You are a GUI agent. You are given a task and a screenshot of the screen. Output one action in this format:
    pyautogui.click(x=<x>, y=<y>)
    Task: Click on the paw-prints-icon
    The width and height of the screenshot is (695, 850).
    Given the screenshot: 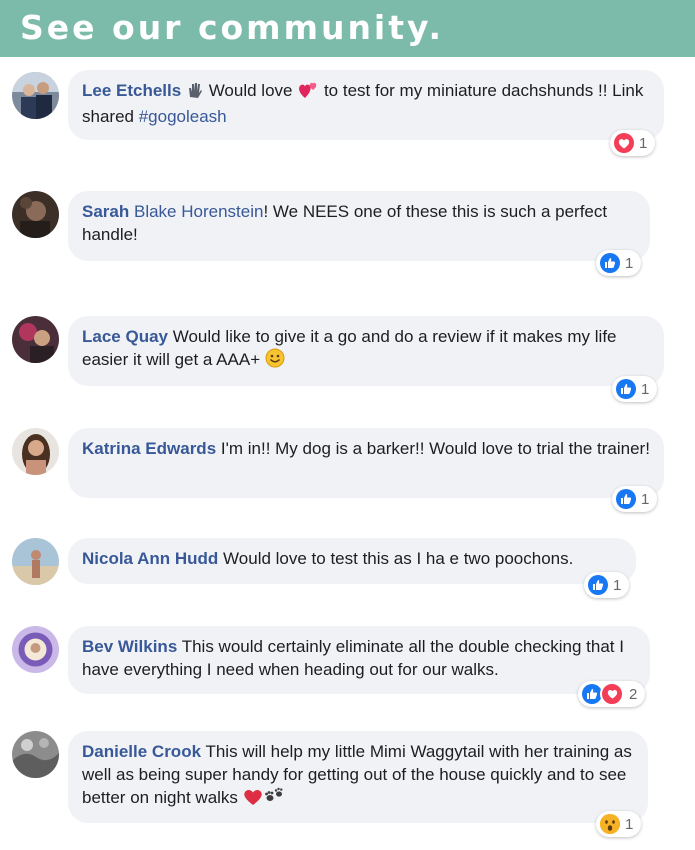 What is the action you would take?
    pyautogui.click(x=274, y=799)
    